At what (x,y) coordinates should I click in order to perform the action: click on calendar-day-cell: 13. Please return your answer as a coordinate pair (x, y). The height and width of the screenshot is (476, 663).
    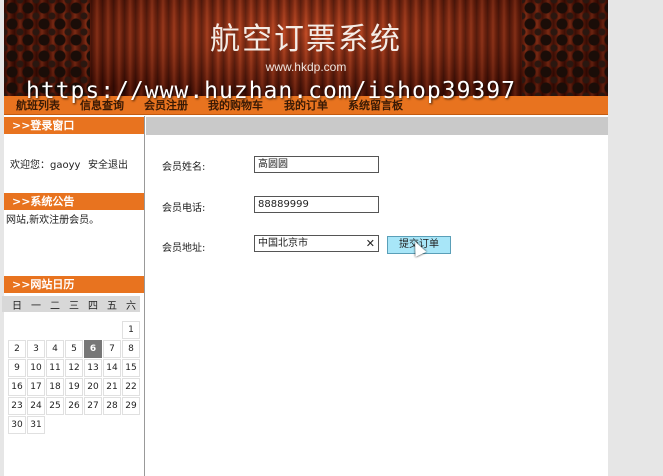
    Looking at the image, I should click on (93, 368).